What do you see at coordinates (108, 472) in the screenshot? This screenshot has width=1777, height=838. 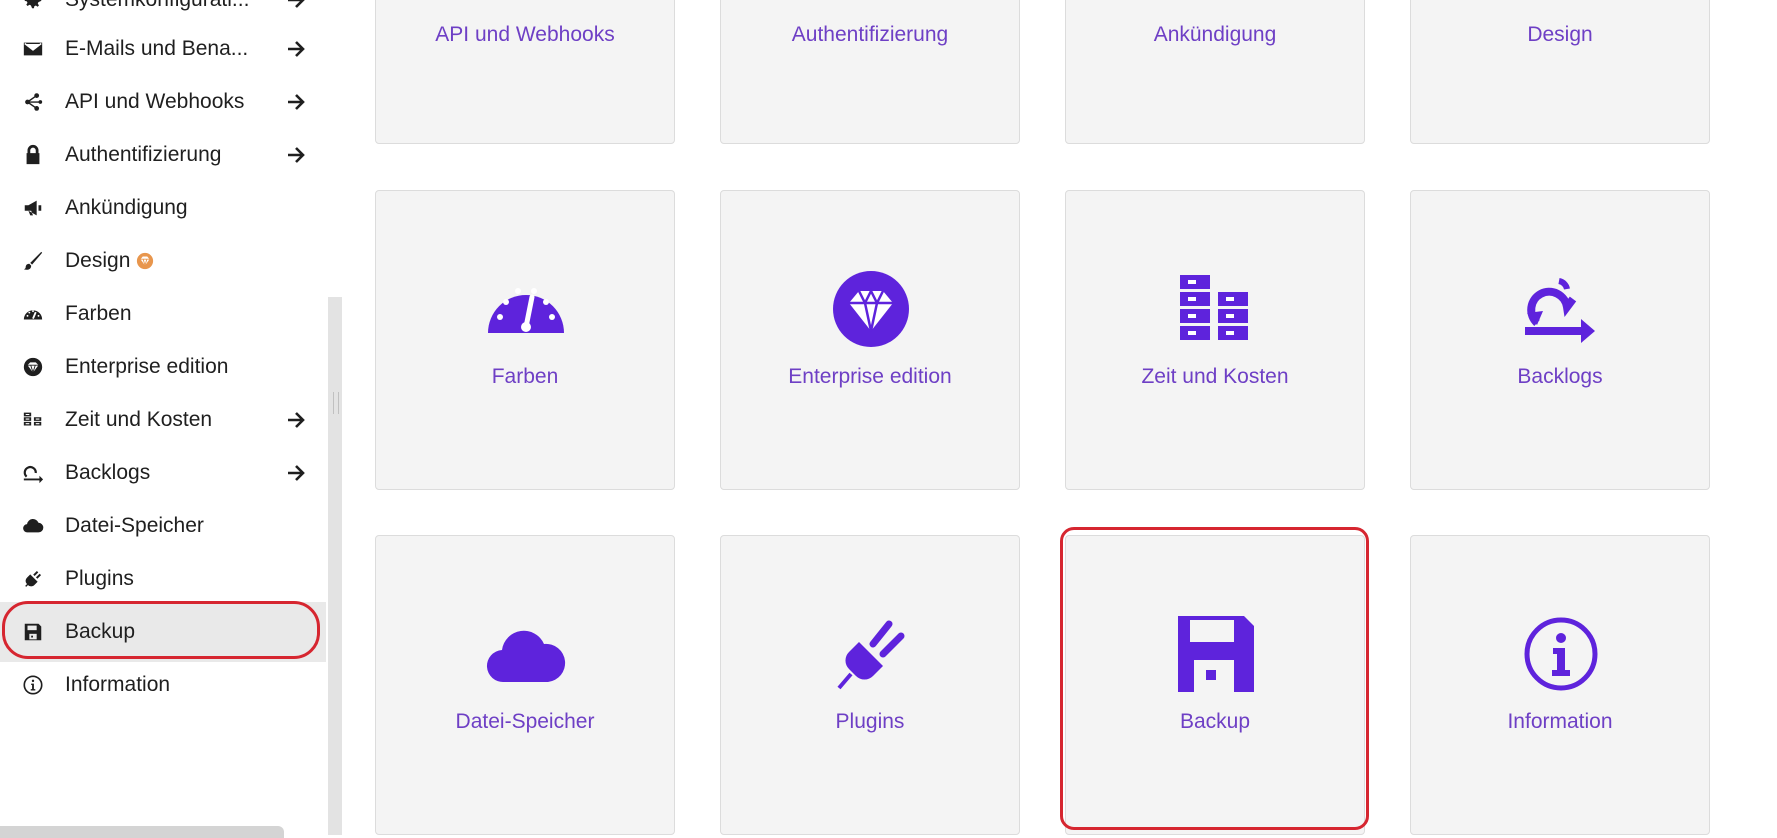 I see `sidebar-item-label: Backlogs` at bounding box center [108, 472].